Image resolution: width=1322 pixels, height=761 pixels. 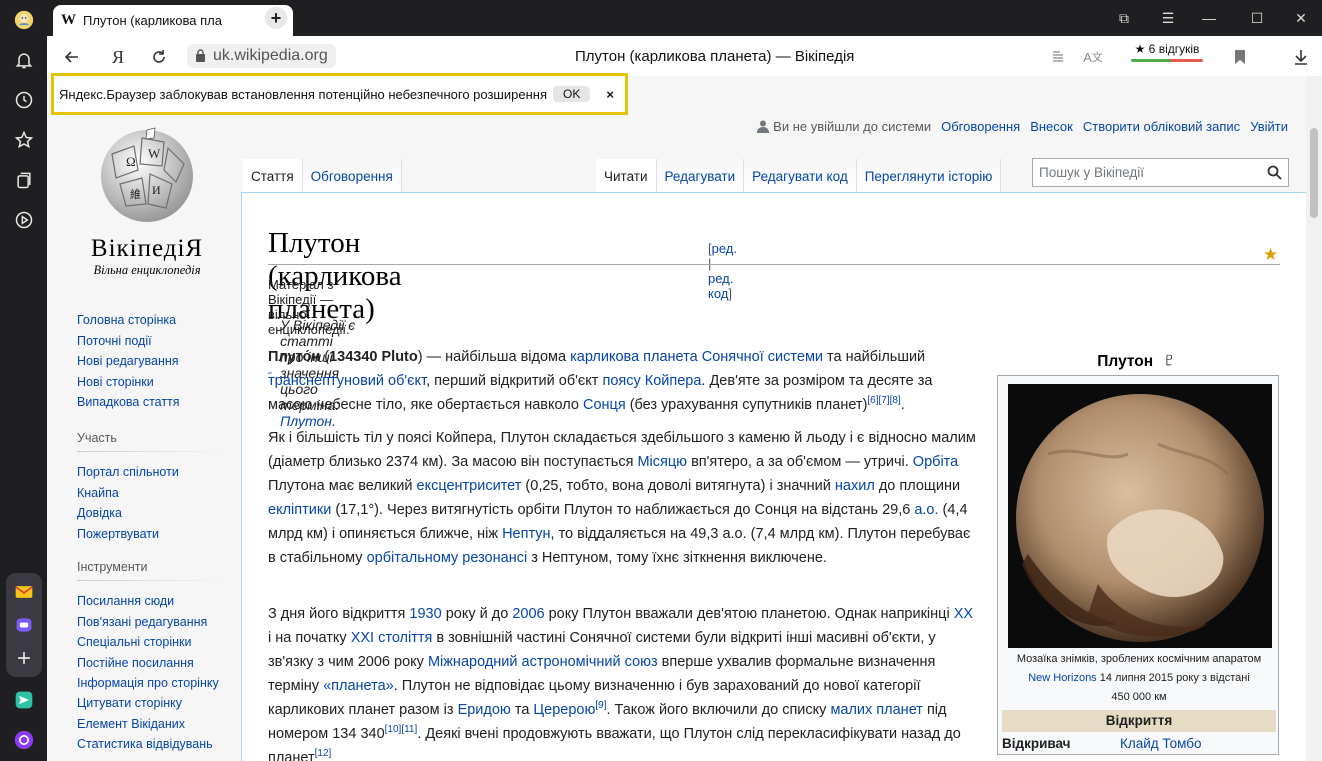 I want to click on login-link: Увійти, so click(x=1269, y=126).